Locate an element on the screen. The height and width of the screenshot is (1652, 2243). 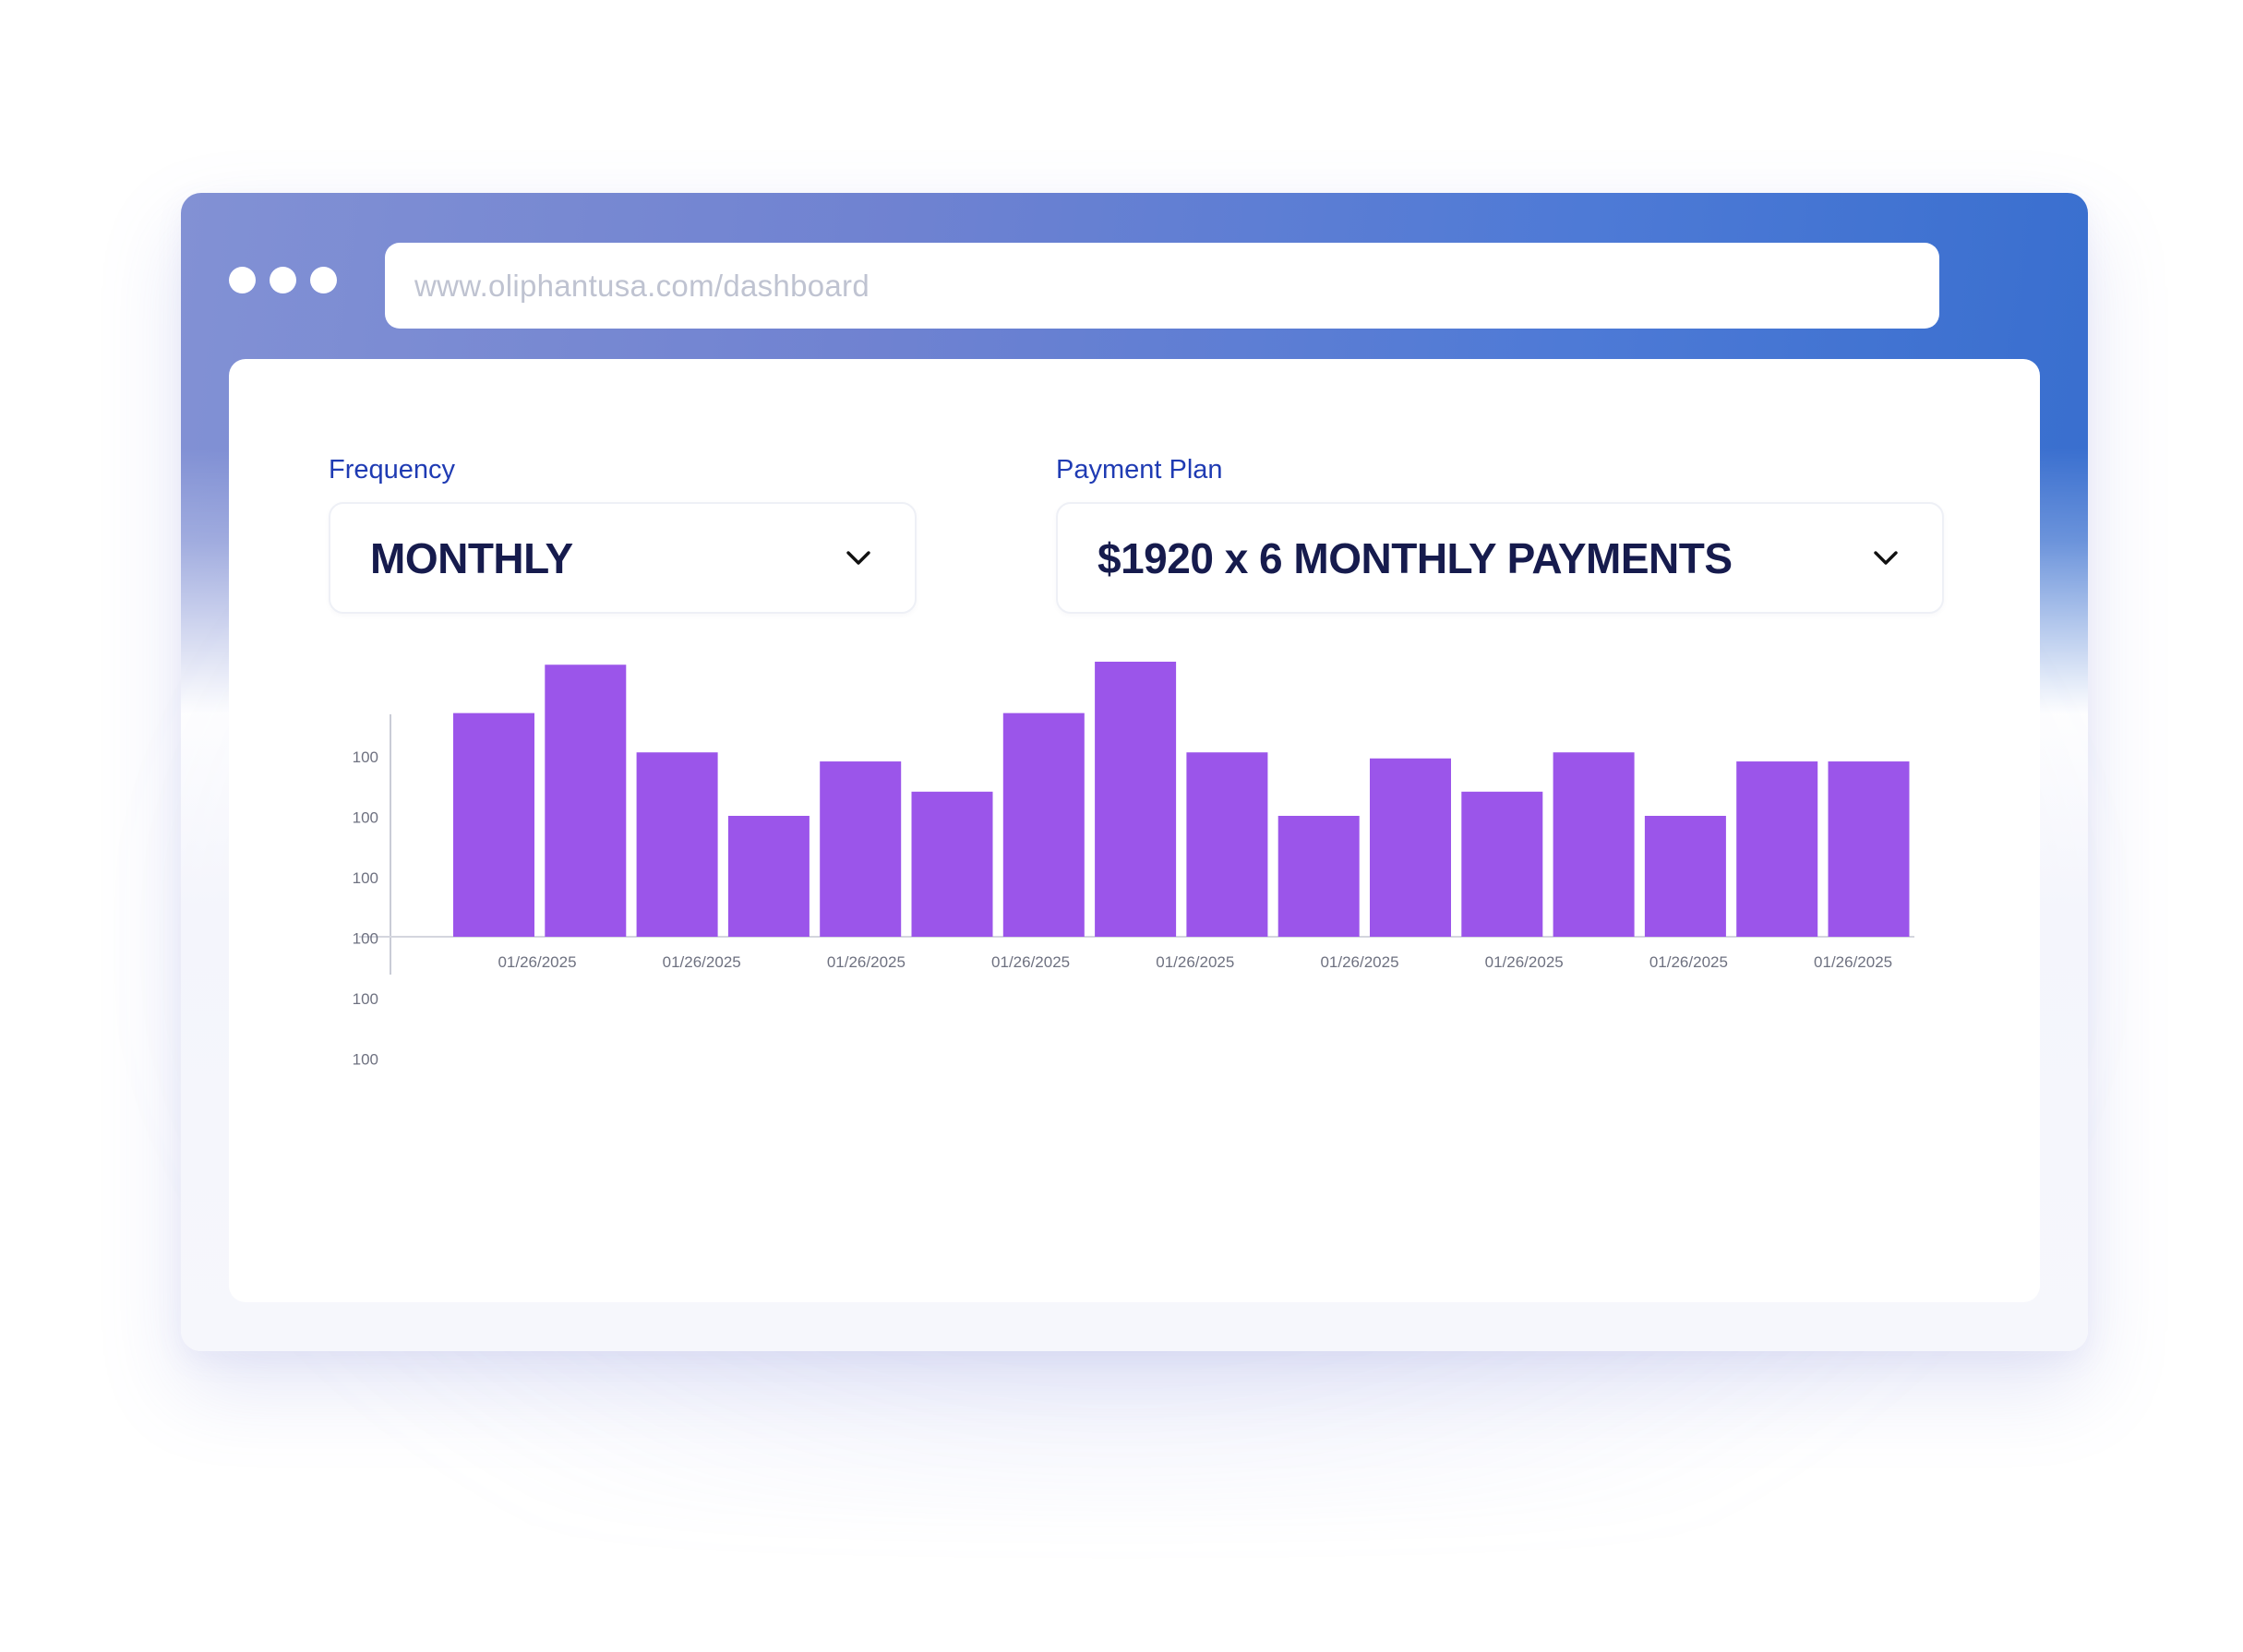
url-text: www.oliphantusa.com/dashboard is located at coordinates (642, 286).